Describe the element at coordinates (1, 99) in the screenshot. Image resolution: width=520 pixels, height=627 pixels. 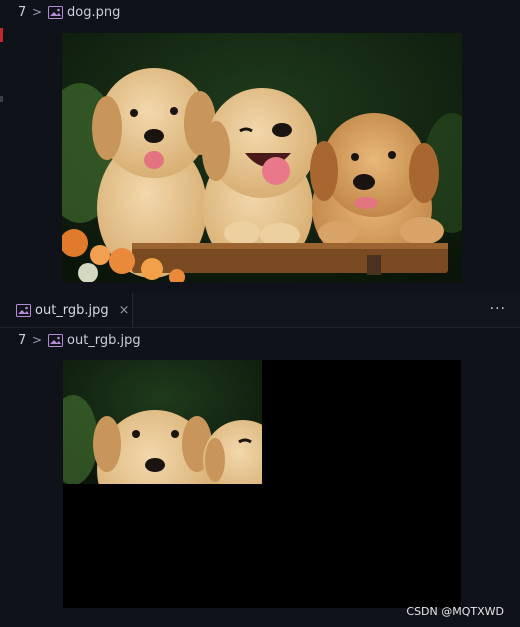
I see `scroll-marker` at that location.